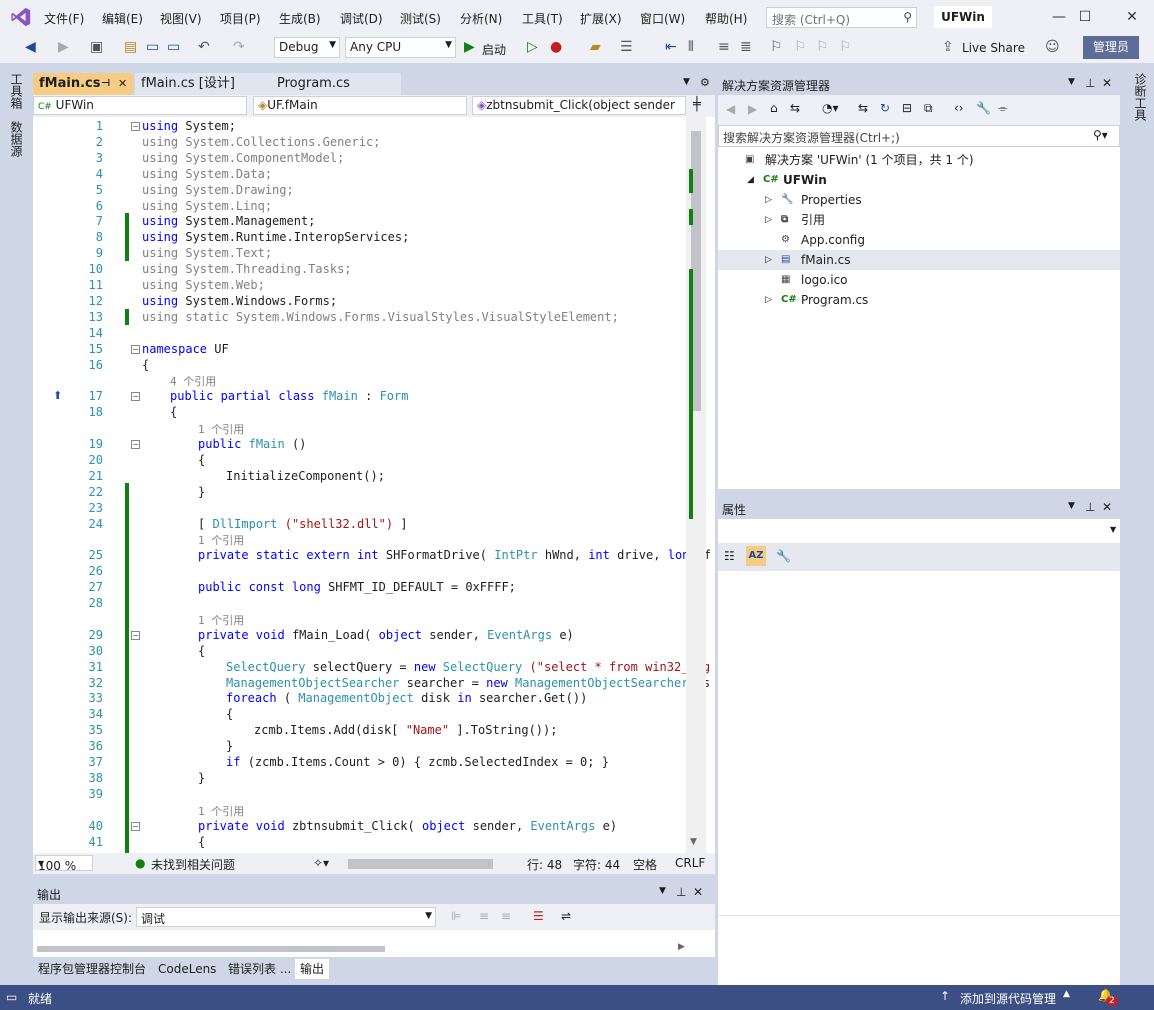  What do you see at coordinates (64, 864) in the screenshot?
I see `zoom-select: 100 % ▾` at bounding box center [64, 864].